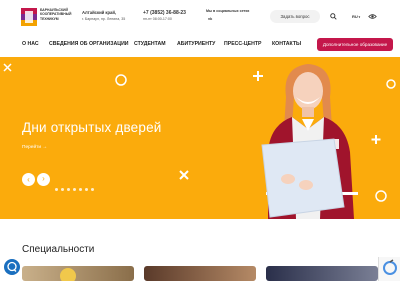 This screenshot has height=281, width=400. Describe the element at coordinates (196, 44) in the screenshot. I see `nav-item-applicants: АБИТУРИЕНТУ` at that location.